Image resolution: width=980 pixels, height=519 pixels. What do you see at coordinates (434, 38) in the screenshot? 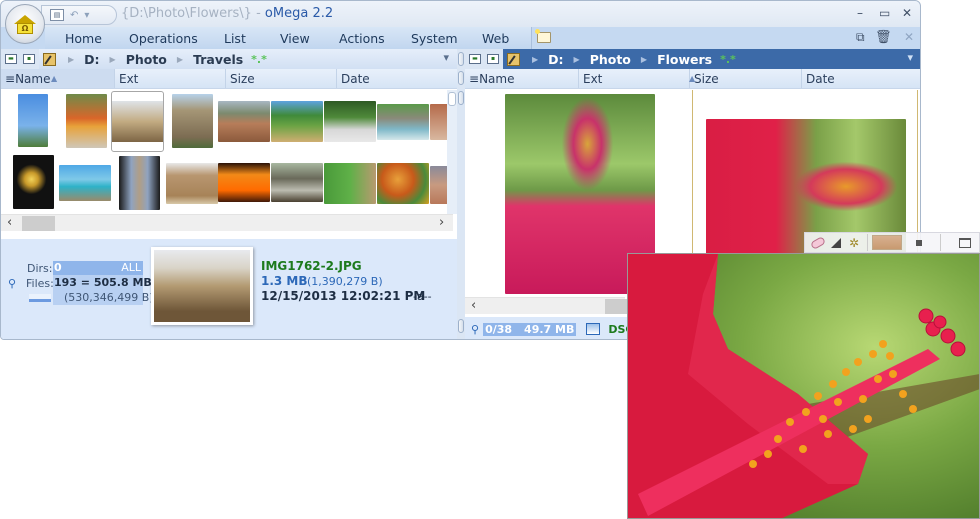
I see `tab-system: System` at bounding box center [434, 38].